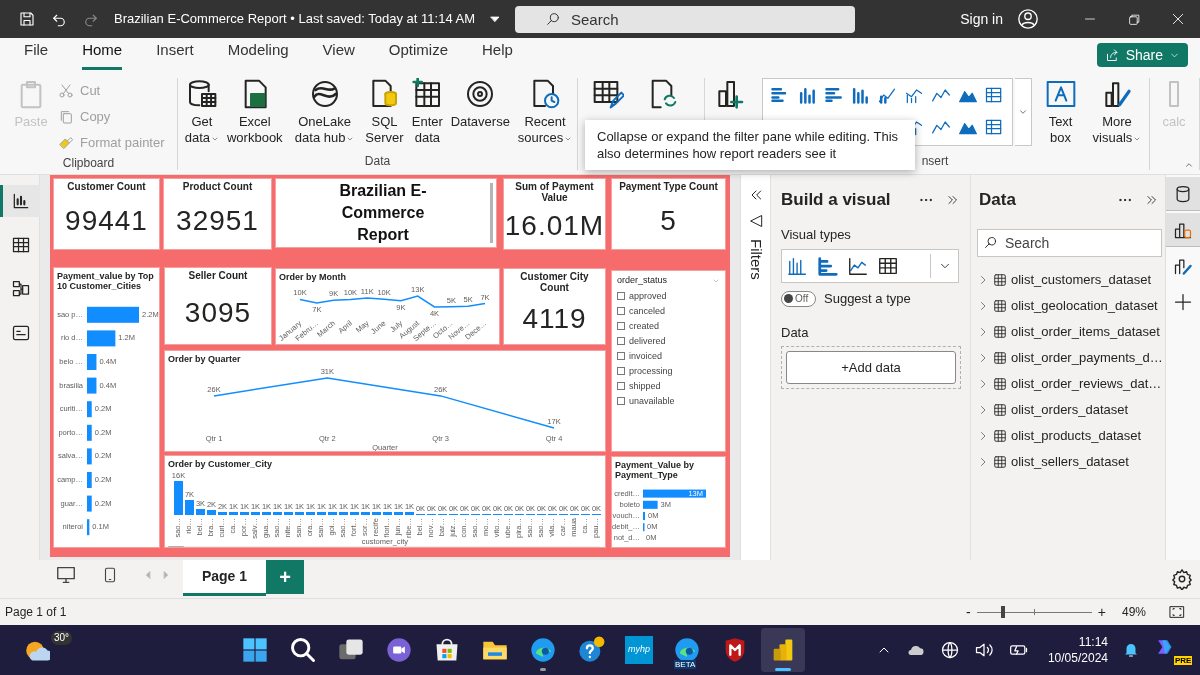  Describe the element at coordinates (981, 19) in the screenshot. I see `sign-in-link: Sign in` at that location.